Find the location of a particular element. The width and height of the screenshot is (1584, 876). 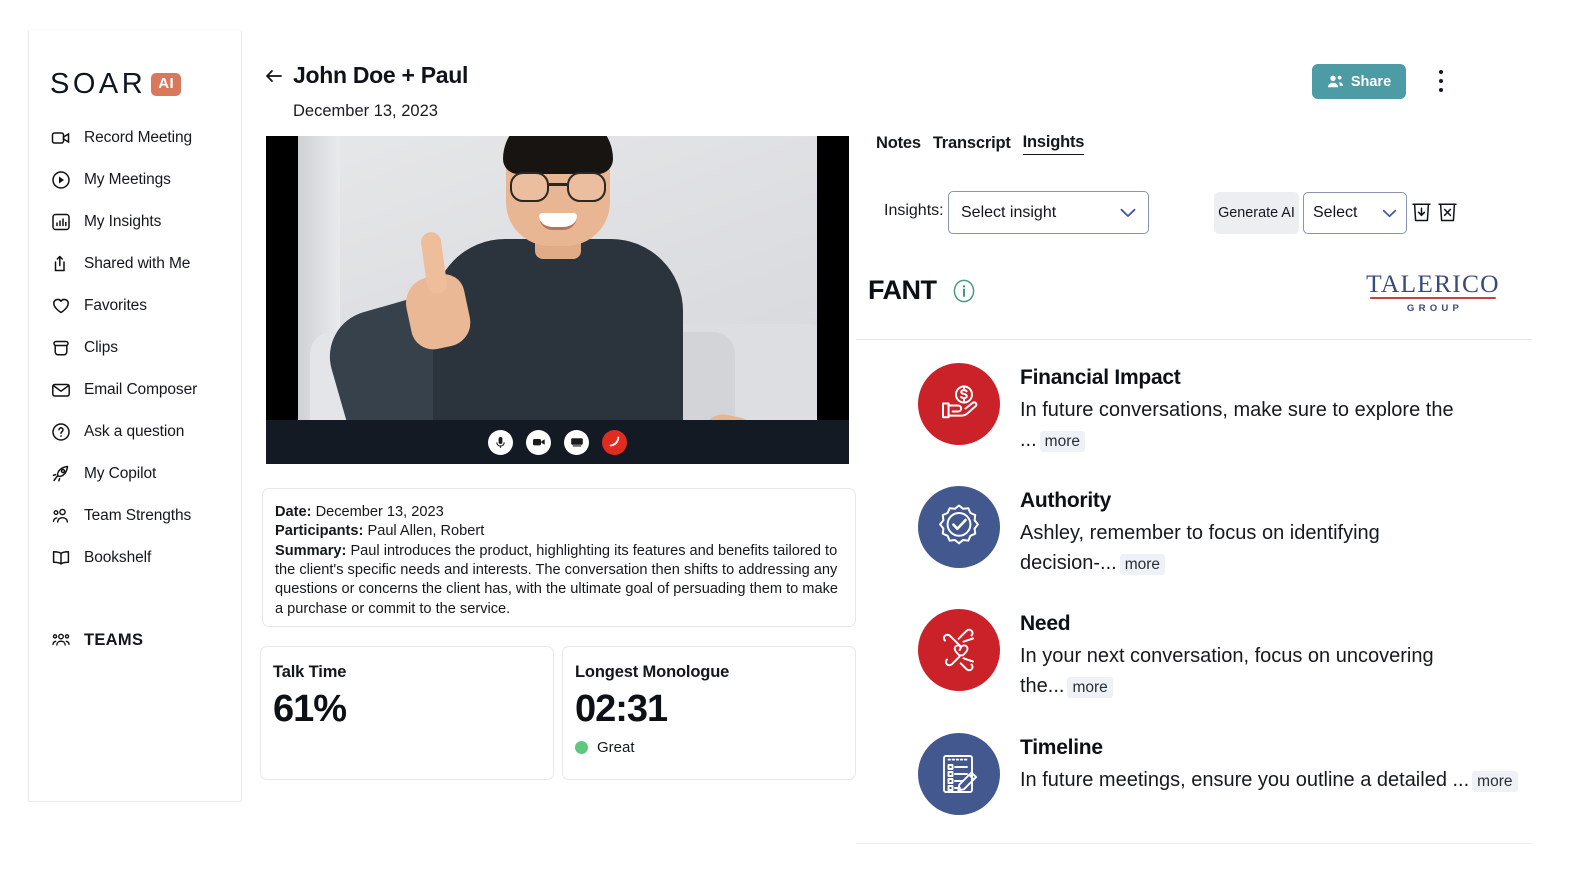

sidebar-item-label: My Meetings is located at coordinates (127, 179).